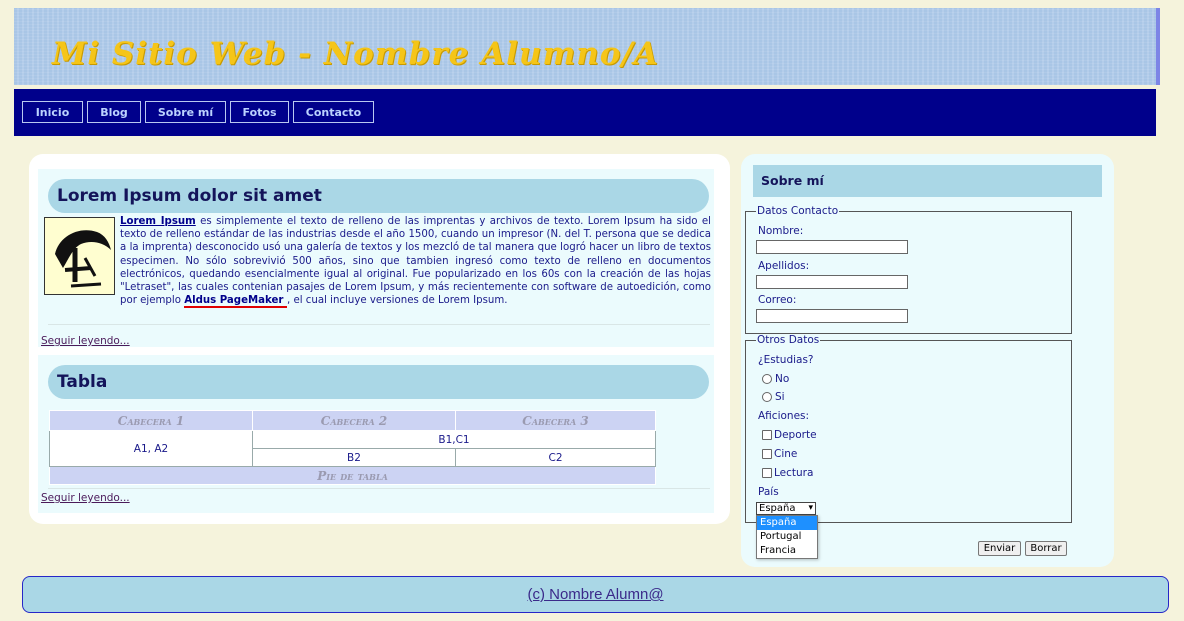  What do you see at coordinates (352, 475) in the screenshot?
I see `table-footer: Pie de tabla` at bounding box center [352, 475].